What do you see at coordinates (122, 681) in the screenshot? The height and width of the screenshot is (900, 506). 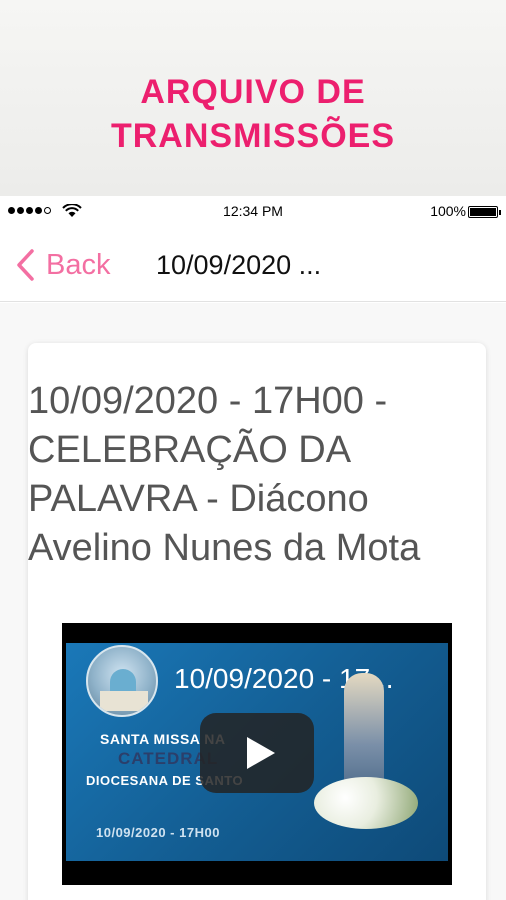 I see `channel-avatar` at bounding box center [122, 681].